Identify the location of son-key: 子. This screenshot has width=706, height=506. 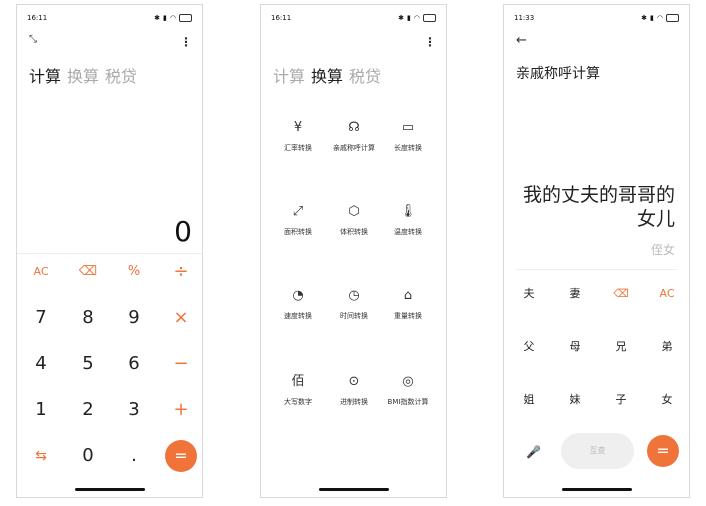
(621, 400).